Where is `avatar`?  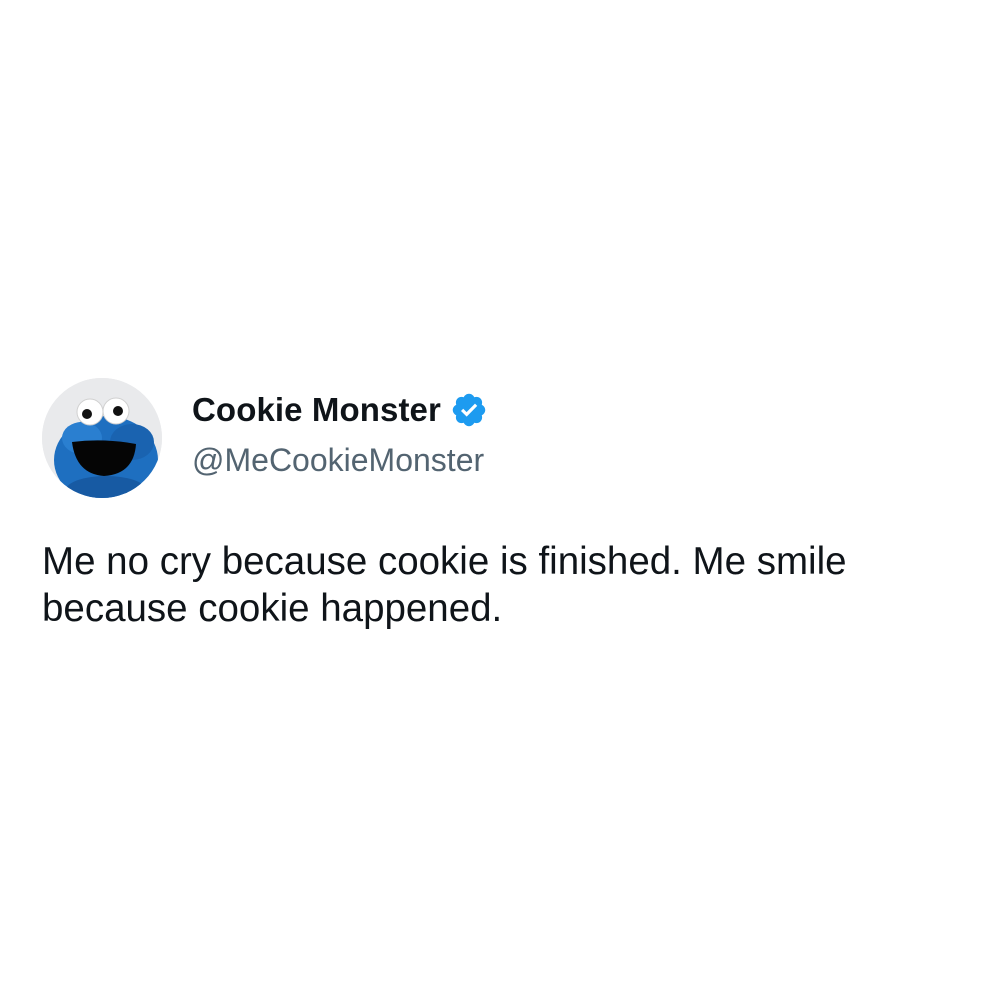
avatar is located at coordinates (102, 438).